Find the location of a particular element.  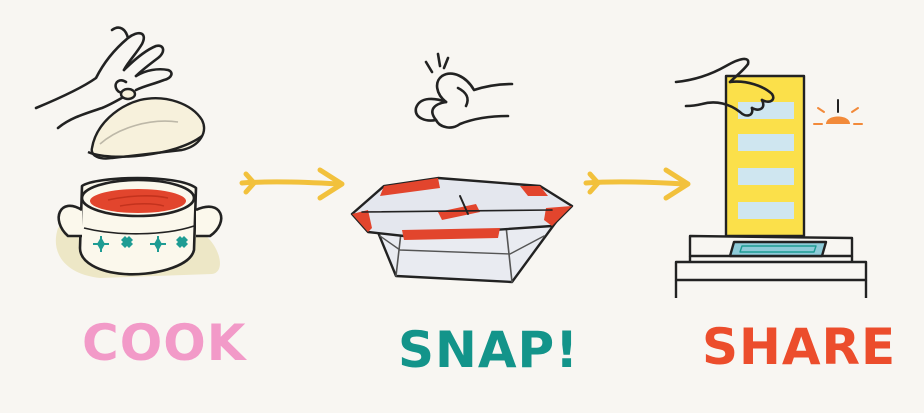

snap-label: SNAP! is located at coordinates (489, 350).